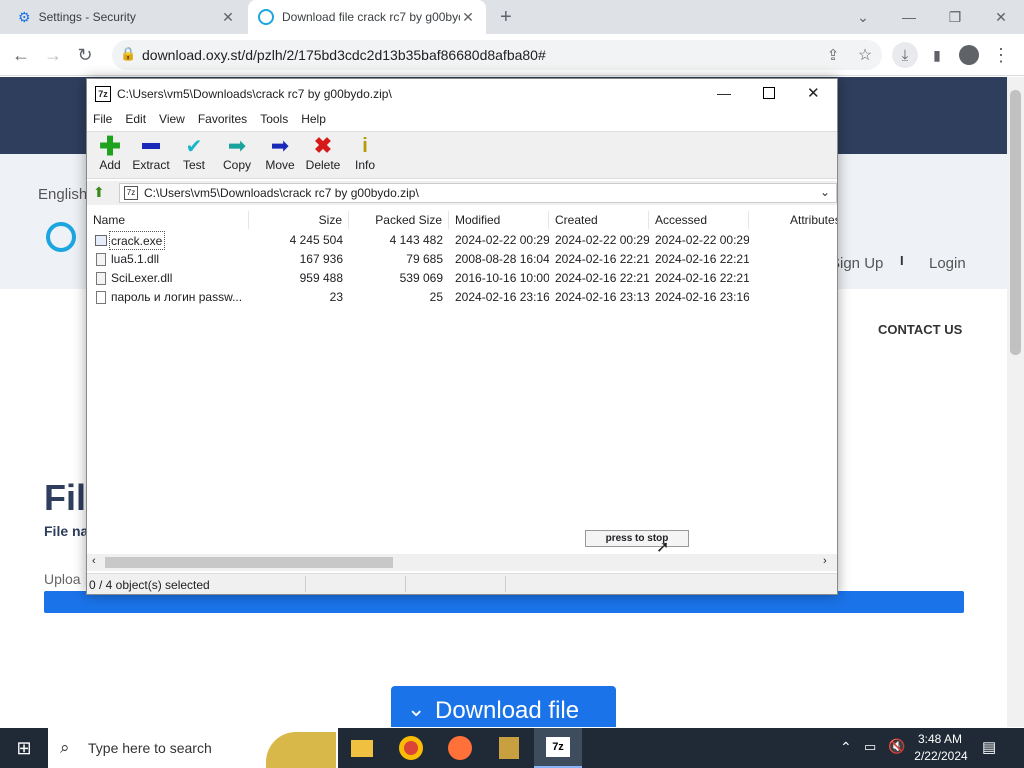 The height and width of the screenshot is (768, 1024). I want to click on column-header-name: Name, so click(168, 220).